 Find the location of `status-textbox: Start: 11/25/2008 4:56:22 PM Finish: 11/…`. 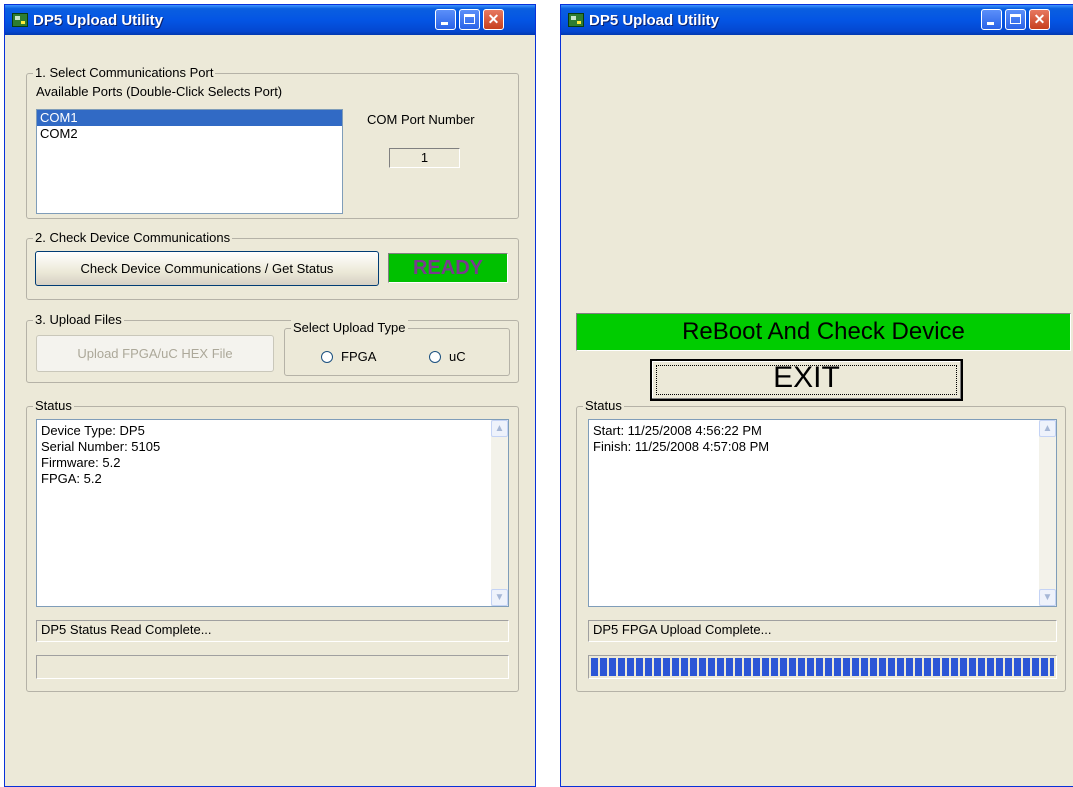

status-textbox: Start: 11/25/2008 4:56:22 PM Finish: 11/… is located at coordinates (822, 513).